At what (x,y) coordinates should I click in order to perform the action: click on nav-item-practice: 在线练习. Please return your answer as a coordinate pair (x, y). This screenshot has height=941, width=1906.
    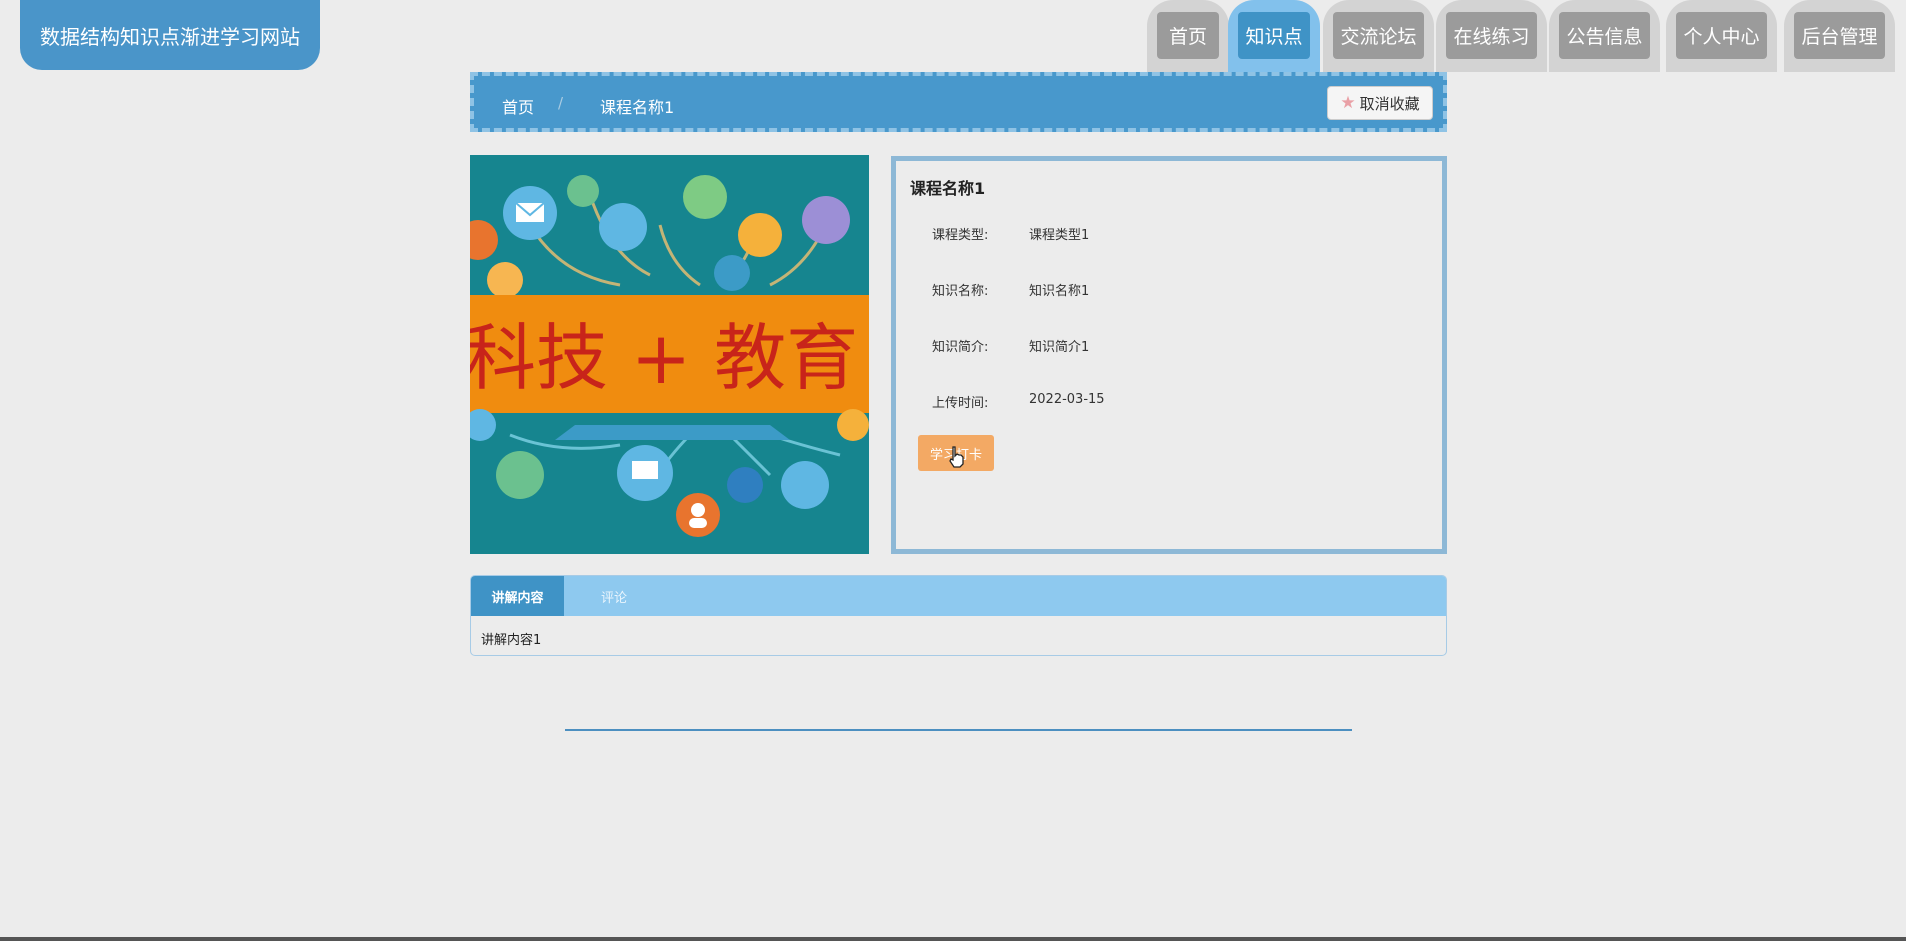
    Looking at the image, I should click on (1491, 36).